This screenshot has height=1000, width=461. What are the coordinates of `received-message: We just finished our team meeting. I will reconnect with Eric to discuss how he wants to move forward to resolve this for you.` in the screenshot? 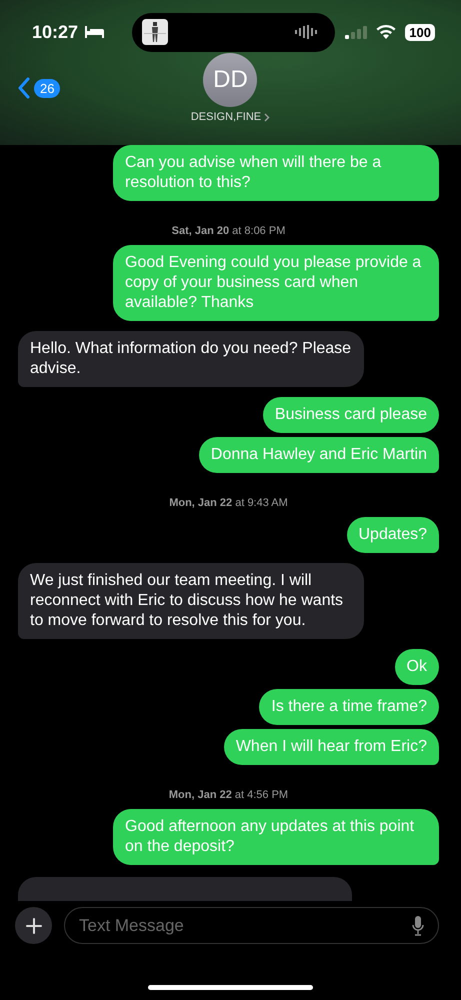 It's located at (191, 601).